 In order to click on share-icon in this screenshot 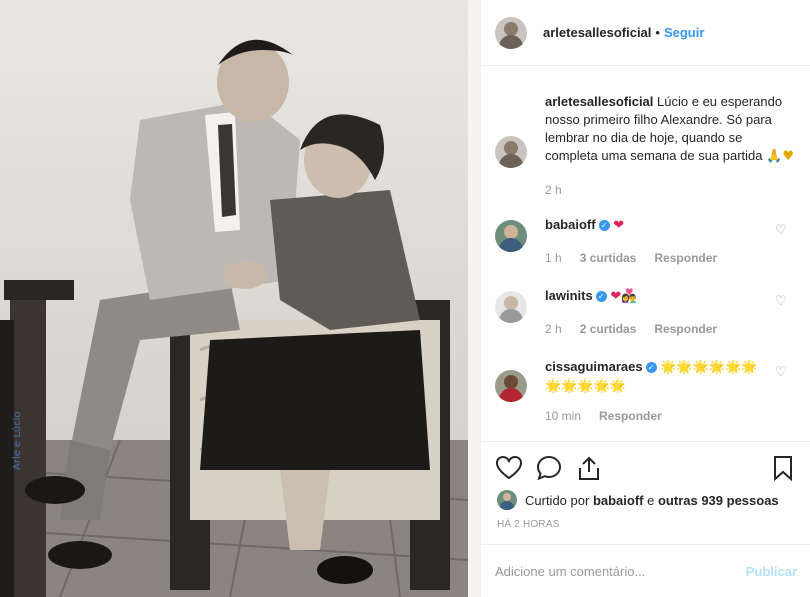, I will do `click(589, 468)`.